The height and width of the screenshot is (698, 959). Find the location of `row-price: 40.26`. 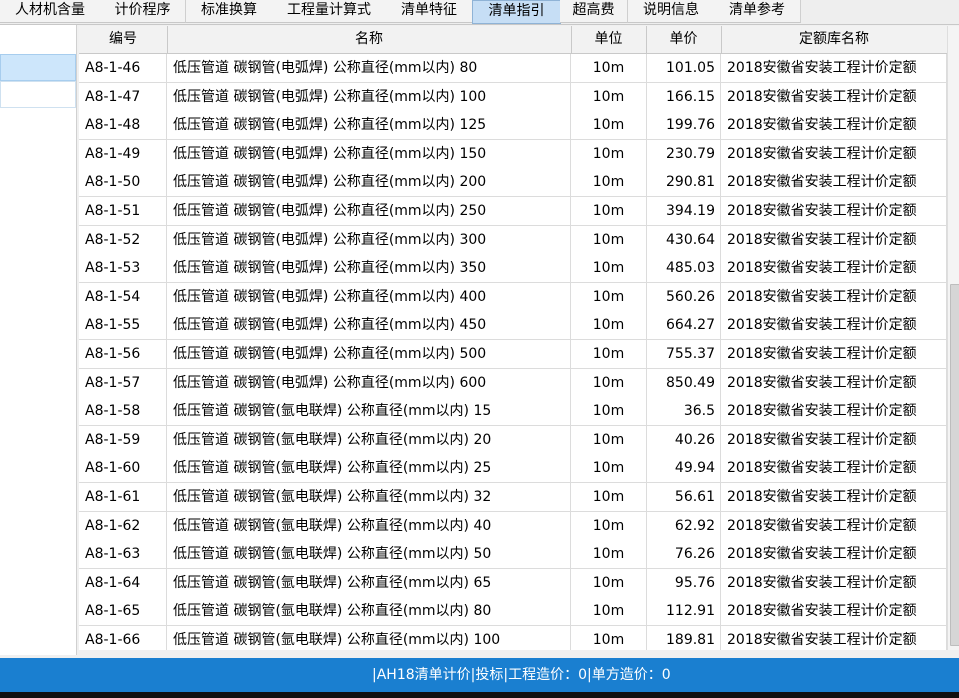

row-price: 40.26 is located at coordinates (683, 439).